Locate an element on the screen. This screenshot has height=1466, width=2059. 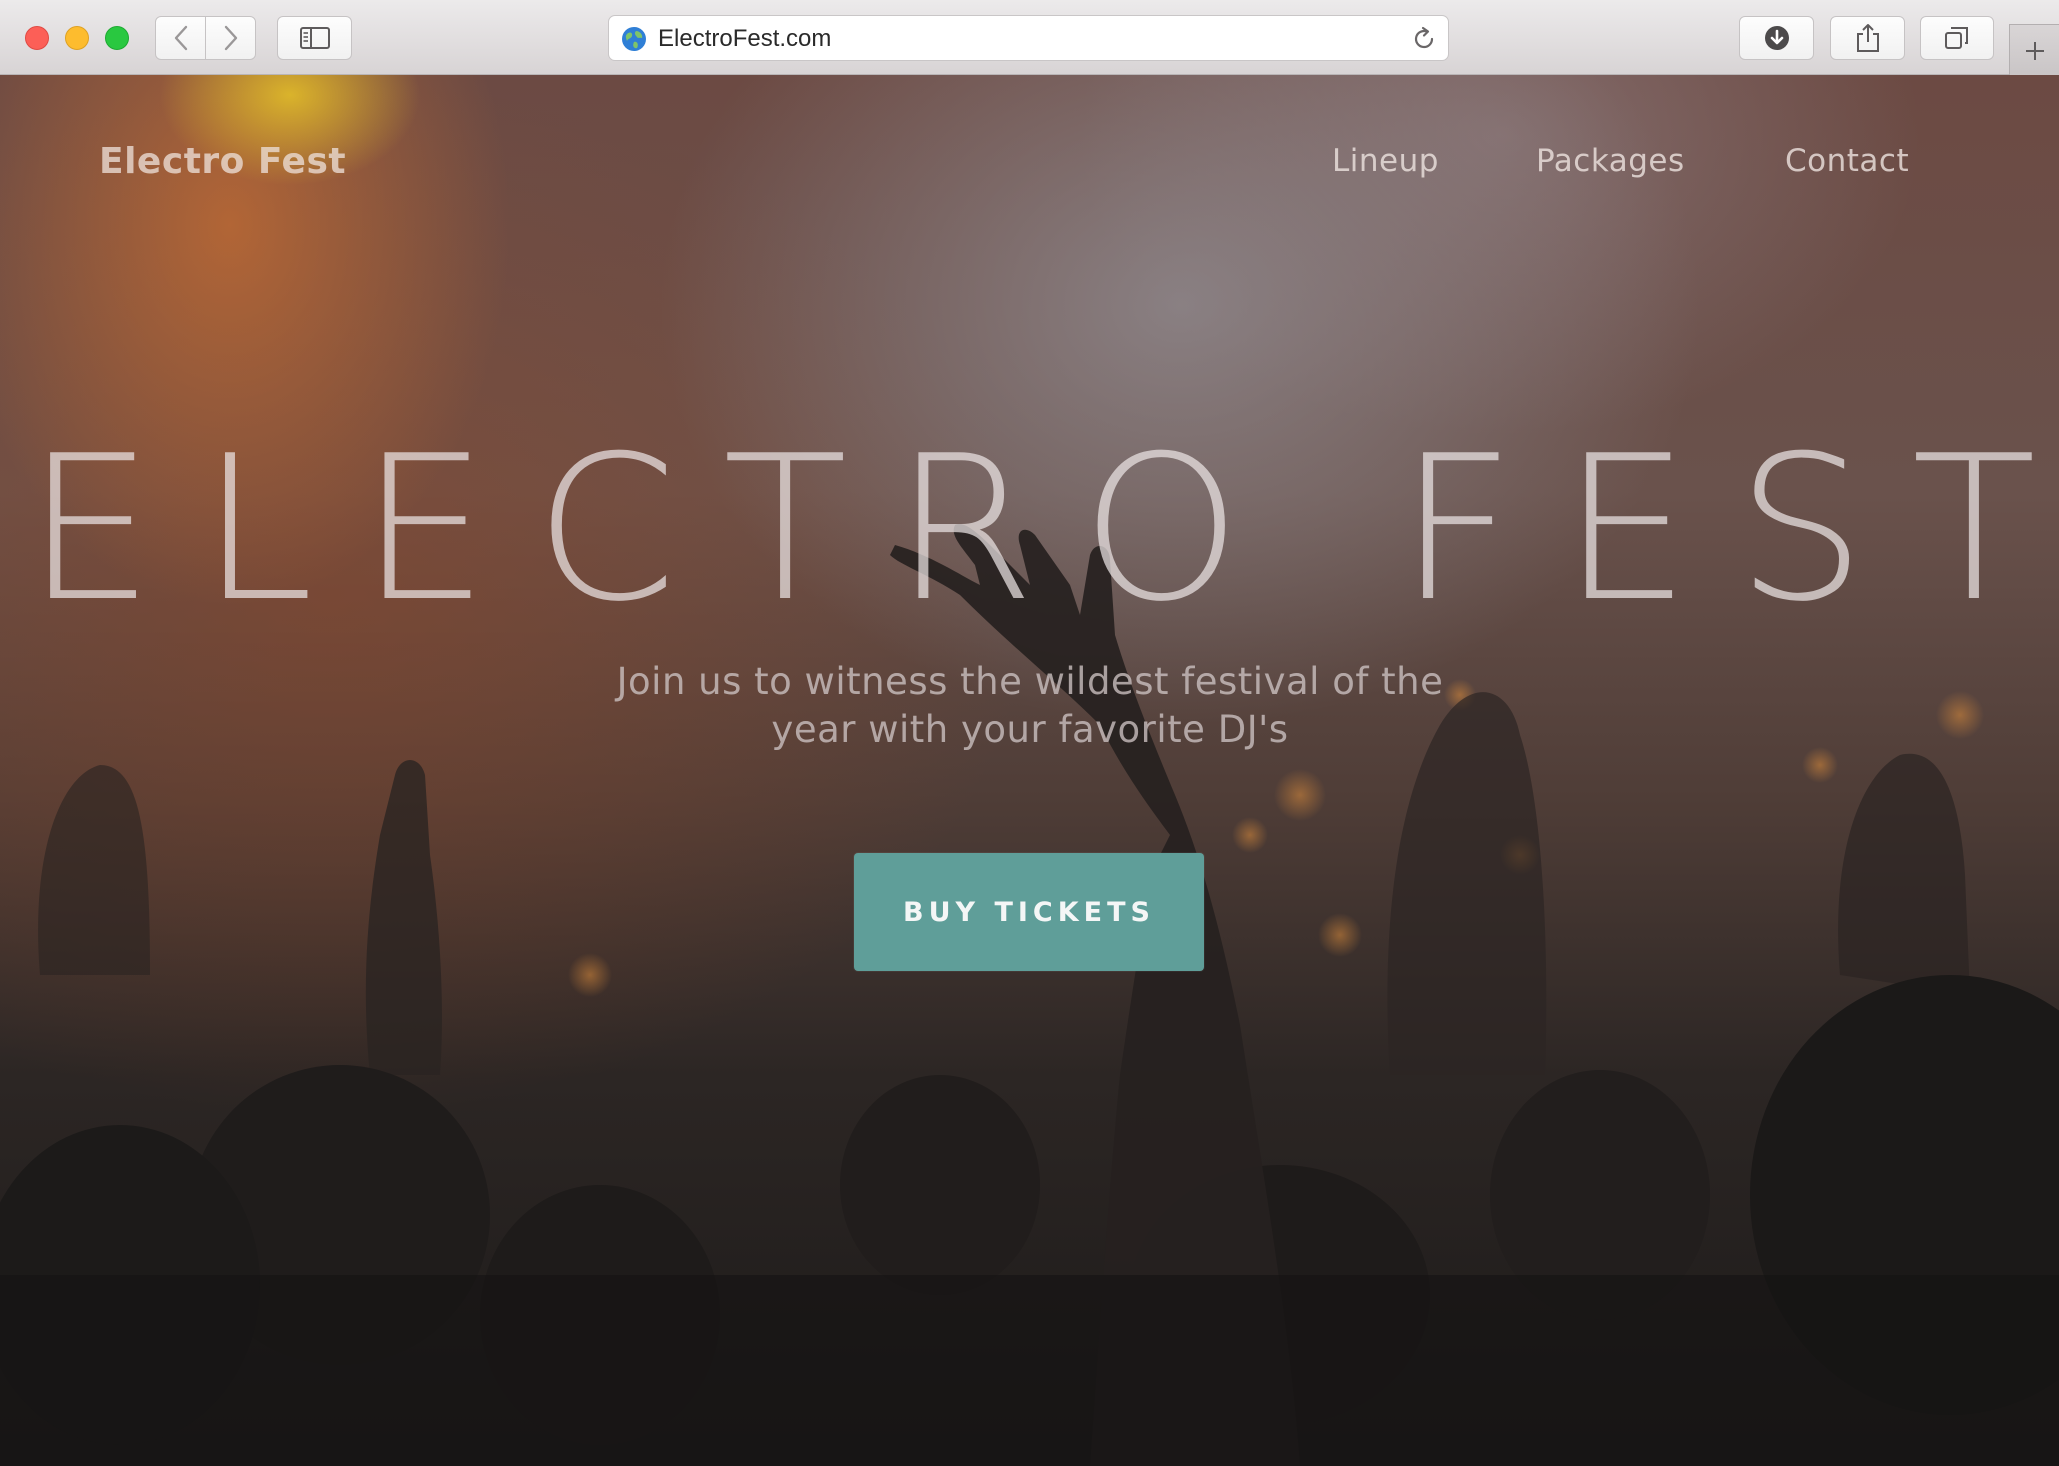
tabs-icon is located at coordinates (1956, 38).